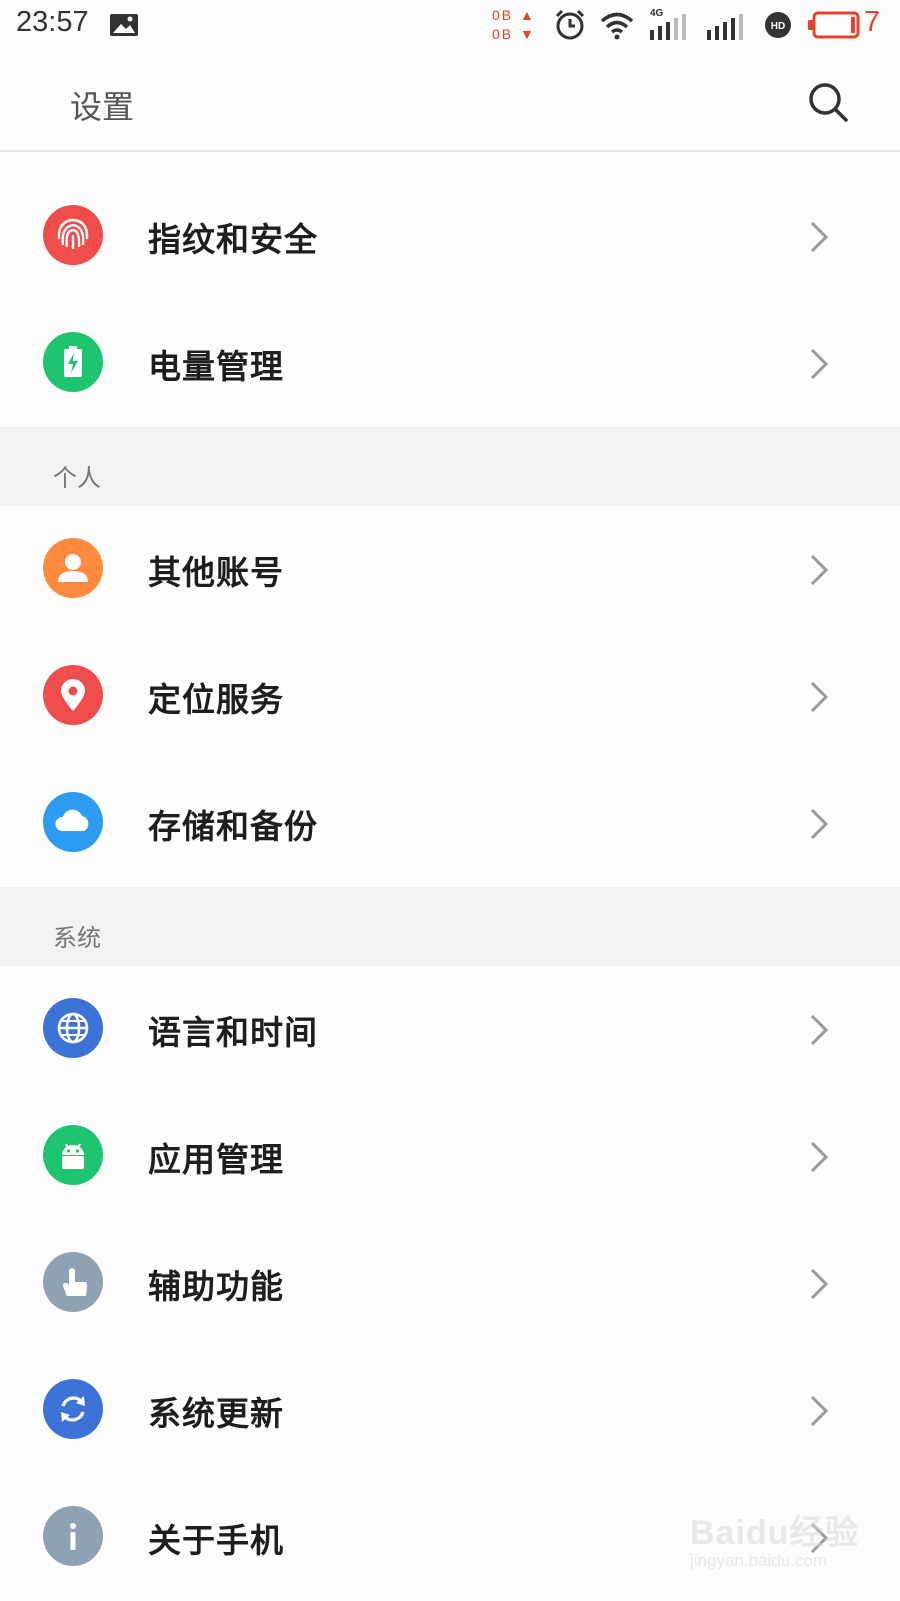 The width and height of the screenshot is (900, 1601). What do you see at coordinates (834, 25) in the screenshot?
I see `battery-low-icon` at bounding box center [834, 25].